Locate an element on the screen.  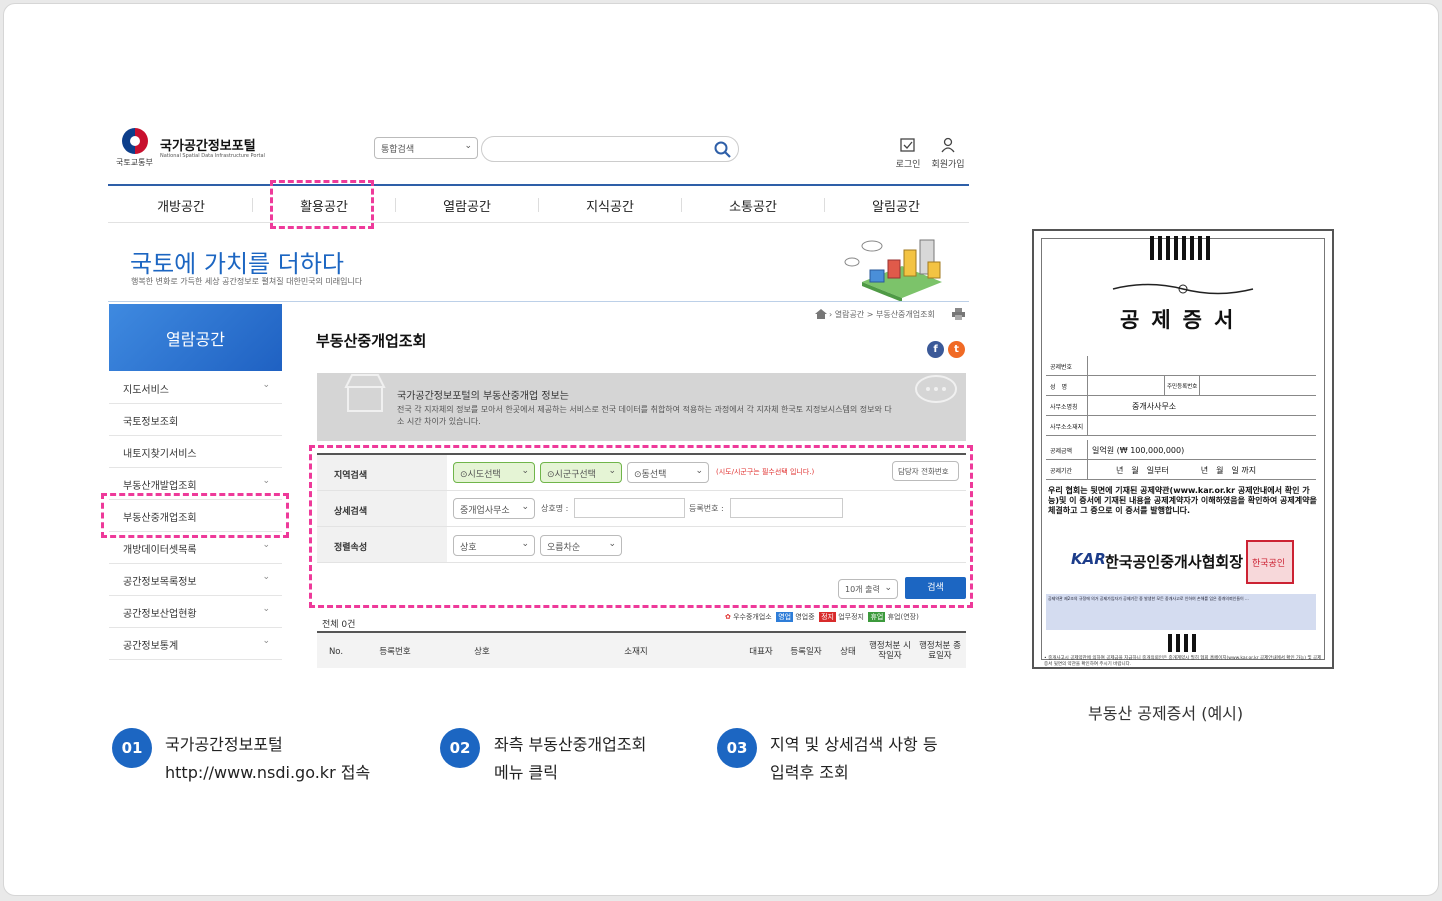
banner-divider is located at coordinates (538, 301).